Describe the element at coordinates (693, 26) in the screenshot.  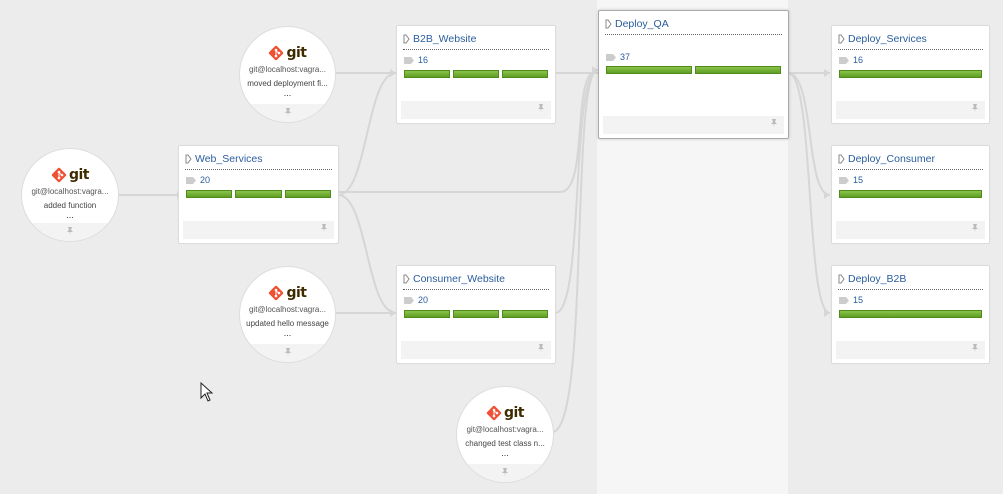
I see `pipeline-header: Deploy_QA` at that location.